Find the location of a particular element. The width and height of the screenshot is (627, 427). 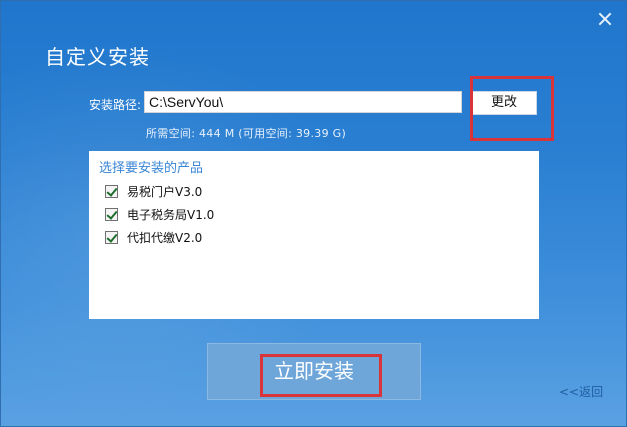

page-title: 自定义安装 is located at coordinates (97, 57).